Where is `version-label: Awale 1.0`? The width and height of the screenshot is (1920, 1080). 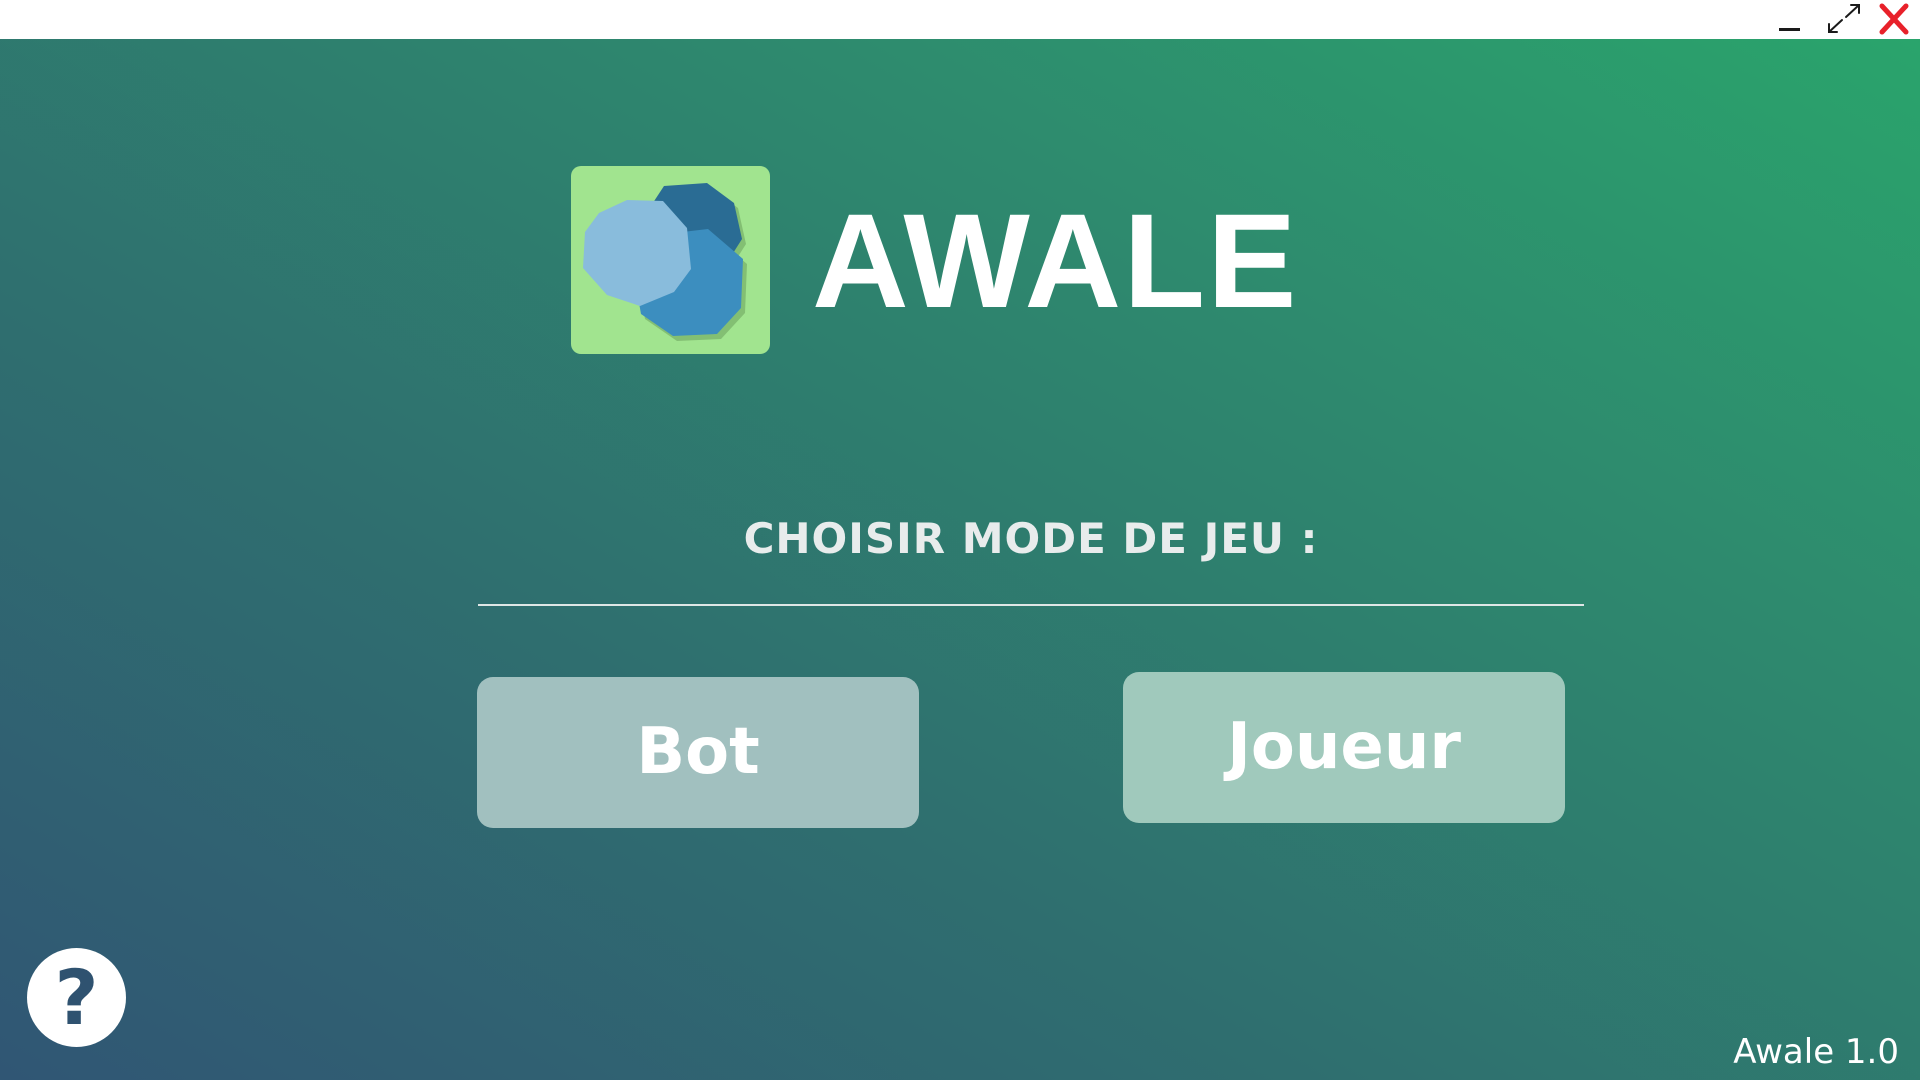
version-label: Awale 1.0 is located at coordinates (1816, 1052).